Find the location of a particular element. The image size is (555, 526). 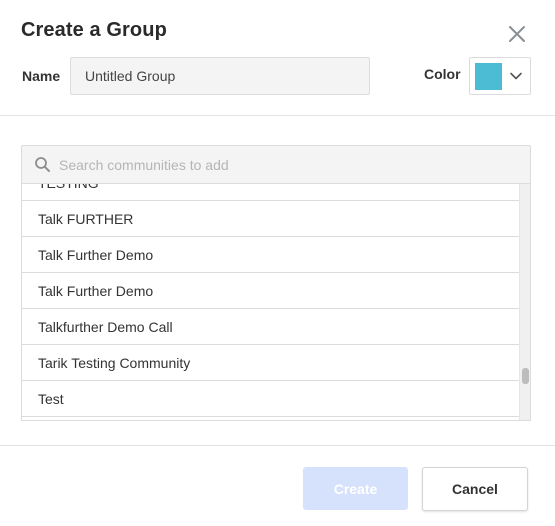

list-item: Talk FURTHER is located at coordinates (271, 219).